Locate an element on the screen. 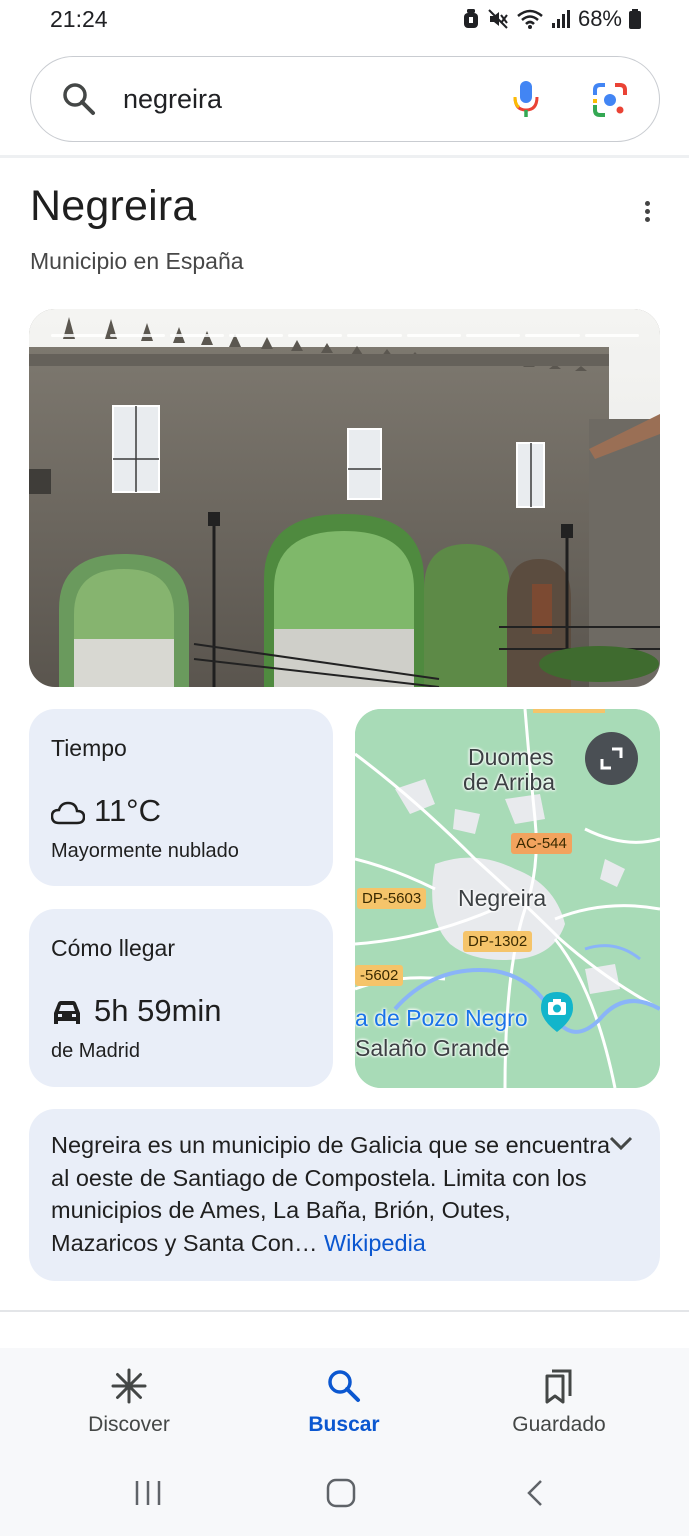 The width and height of the screenshot is (689, 1536). nav-item-search: Buscar is located at coordinates (344, 1398).